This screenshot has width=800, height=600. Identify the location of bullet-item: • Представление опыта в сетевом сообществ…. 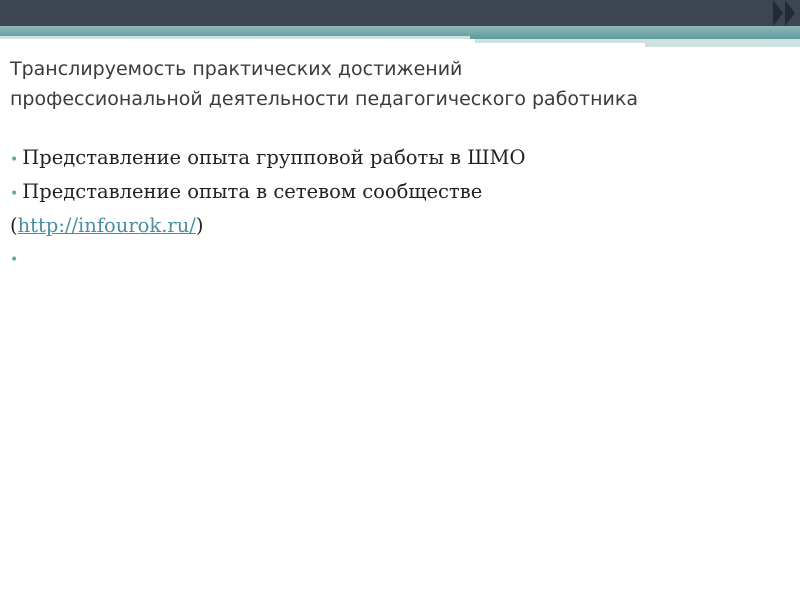
(400, 209).